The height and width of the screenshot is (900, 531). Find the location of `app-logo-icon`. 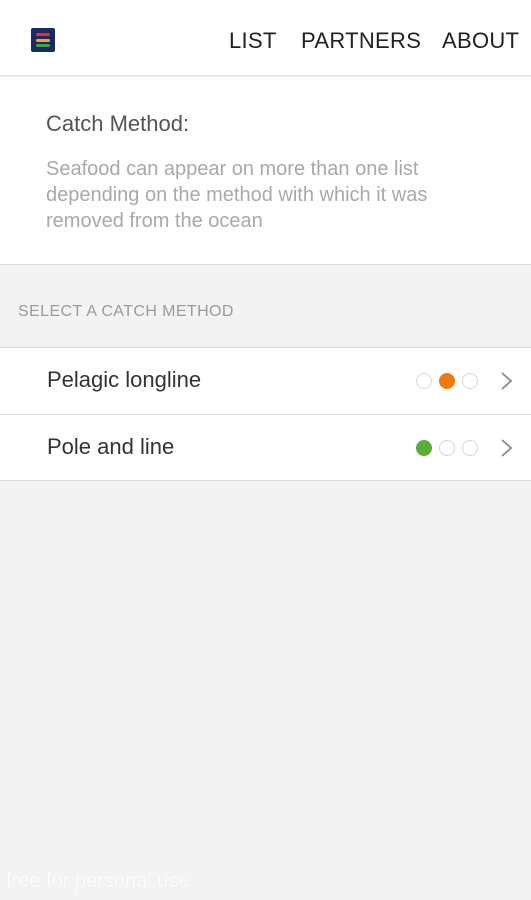

app-logo-icon is located at coordinates (43, 40).